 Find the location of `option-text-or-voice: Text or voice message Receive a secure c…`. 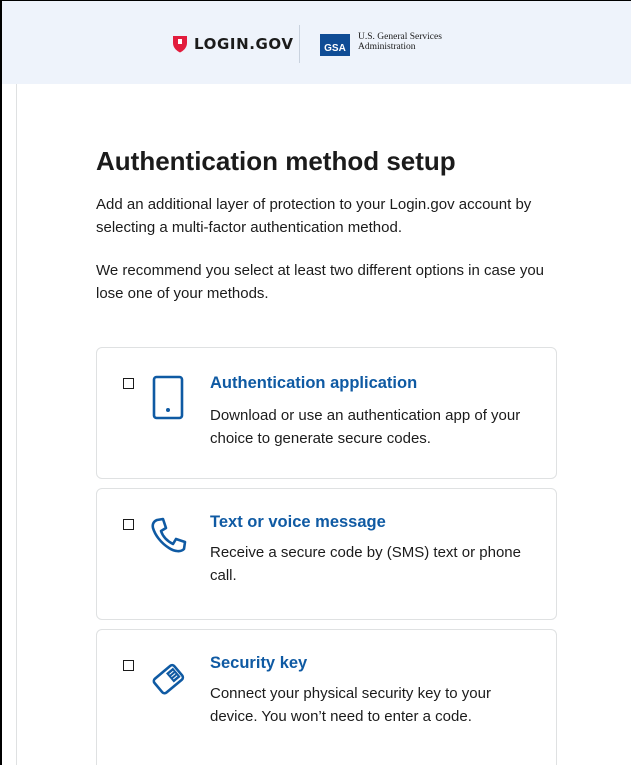

option-text-or-voice: Text or voice message Receive a secure c… is located at coordinates (326, 554).